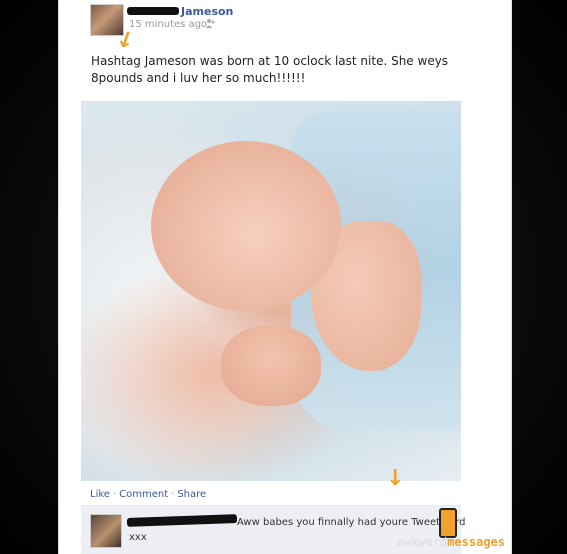 This screenshot has width=567, height=554. I want to click on photo-baby-head, so click(246, 226).